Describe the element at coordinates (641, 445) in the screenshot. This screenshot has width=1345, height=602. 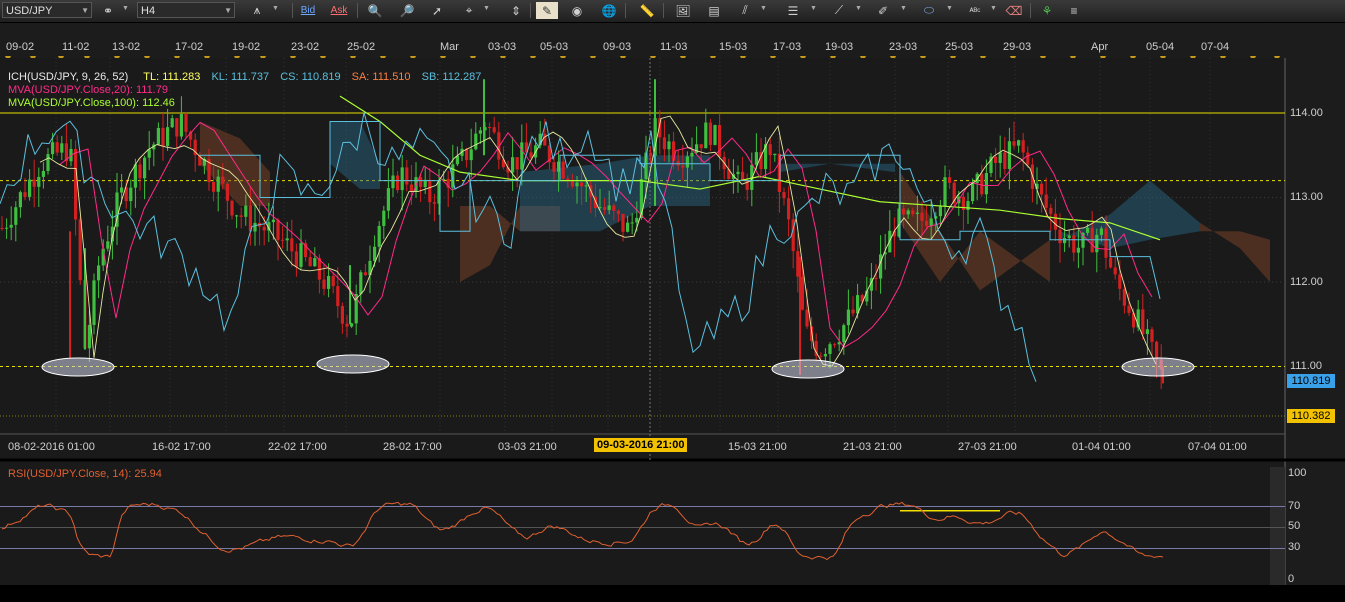
I see `time-cursor-label: 09-03-2016 21:00` at that location.